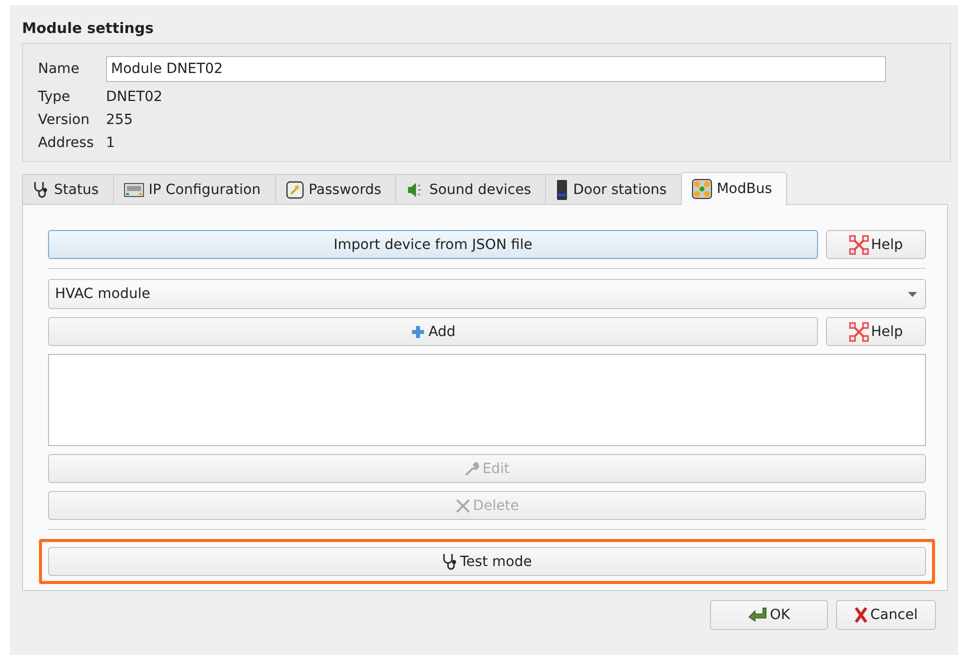  What do you see at coordinates (470, 189) in the screenshot?
I see `tab: Sound devices` at bounding box center [470, 189].